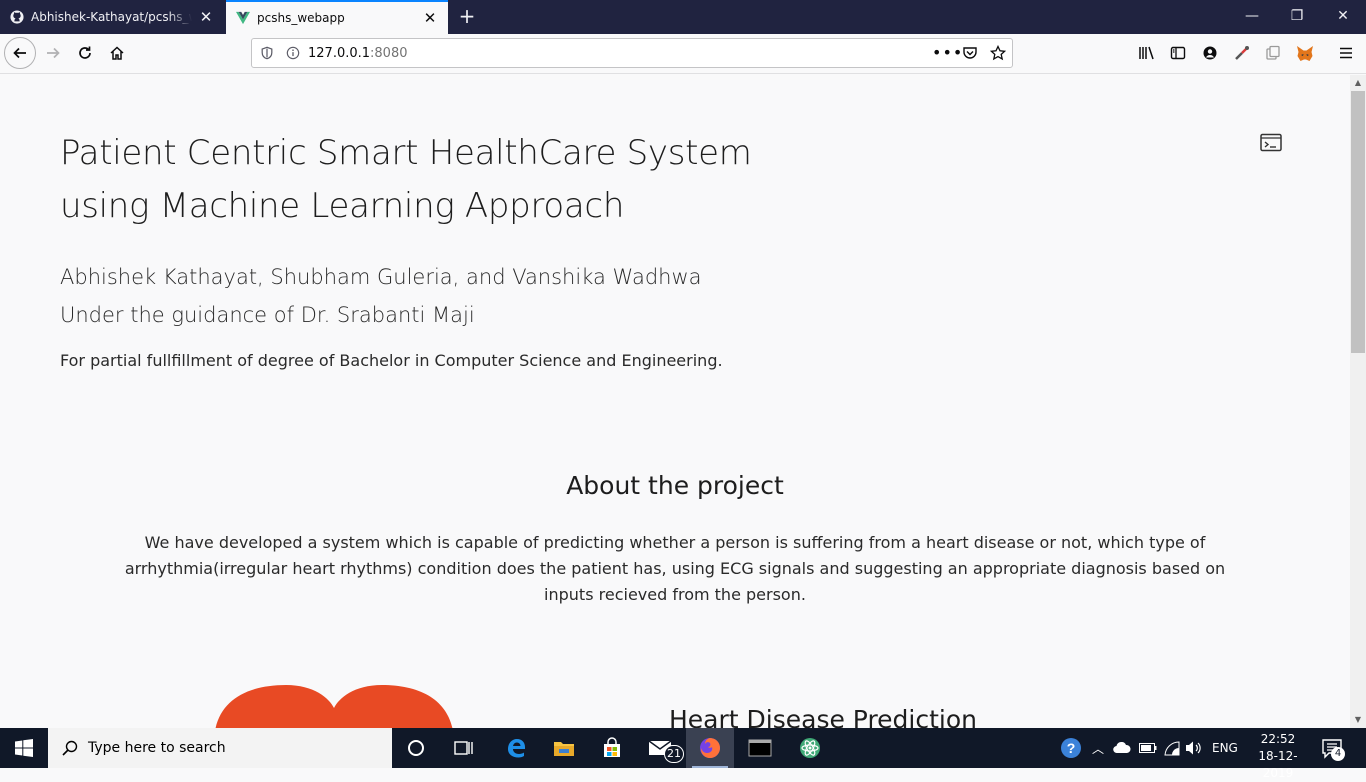  What do you see at coordinates (1271, 145) in the screenshot?
I see `terminal-icon` at bounding box center [1271, 145].